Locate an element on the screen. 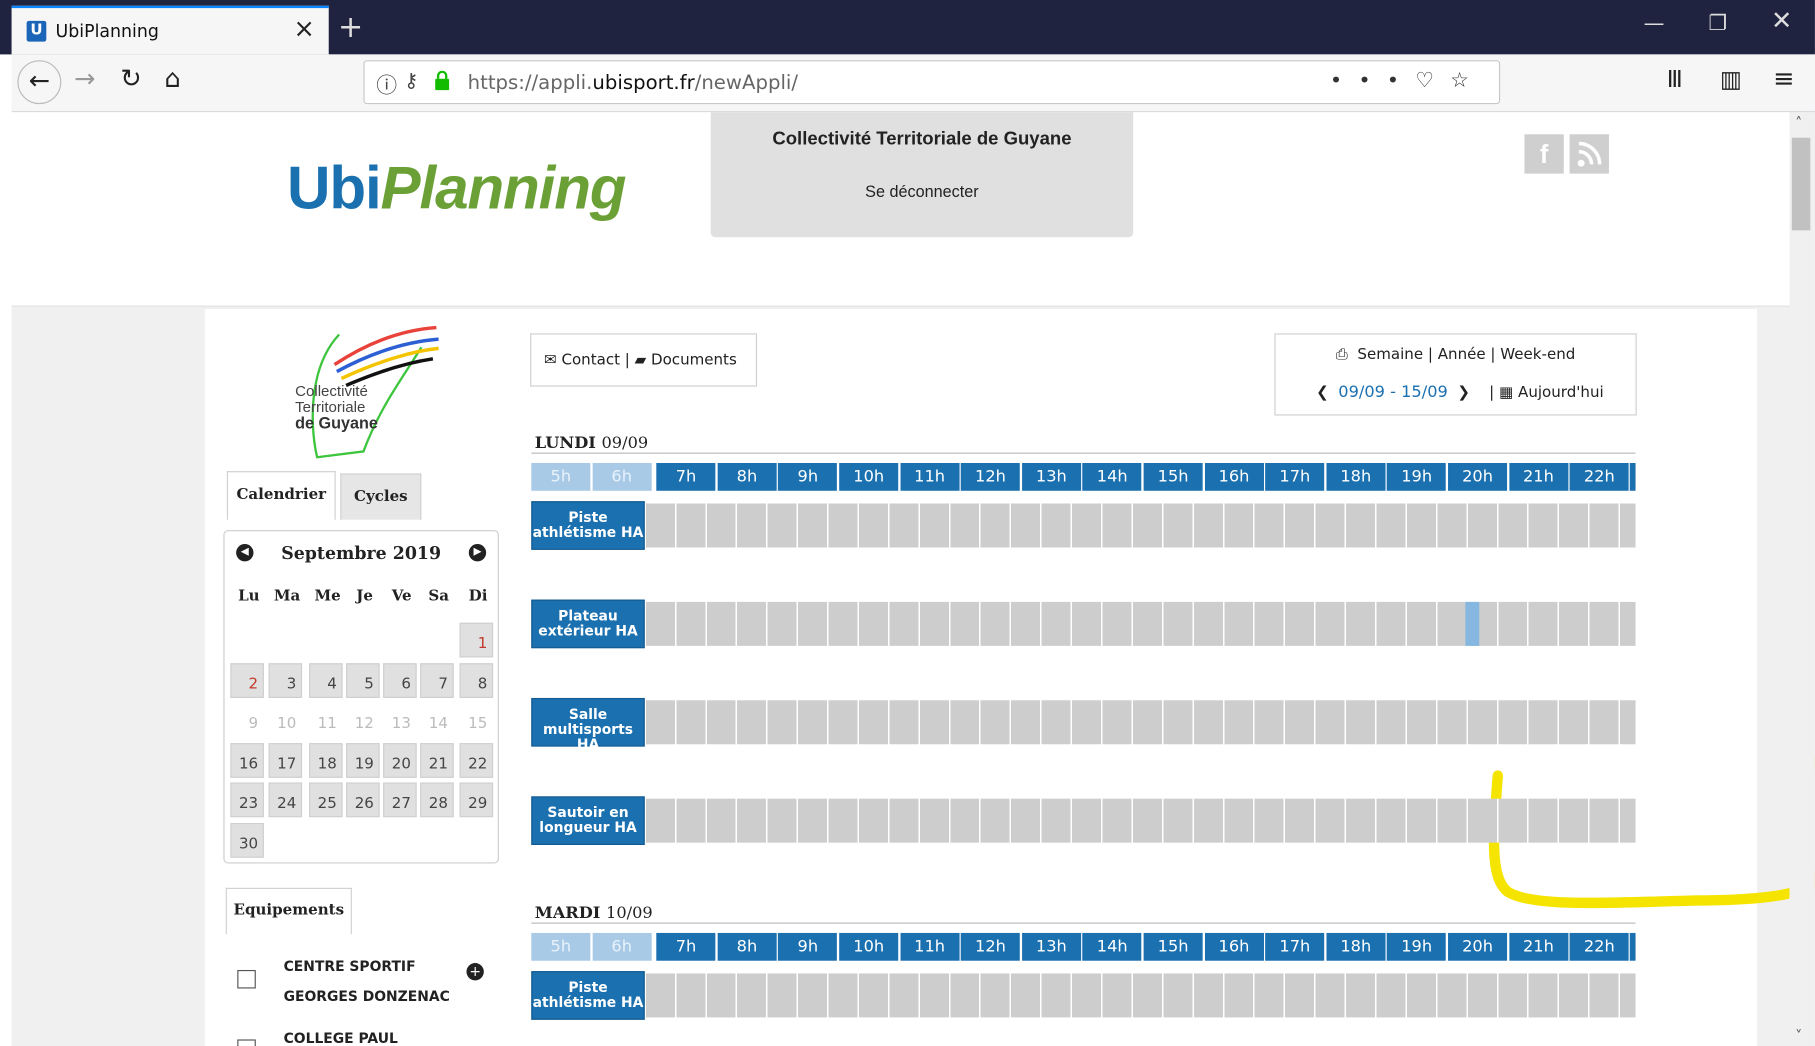 Image resolution: width=1815 pixels, height=1046 pixels. calendar-day: 7 is located at coordinates (437, 680).